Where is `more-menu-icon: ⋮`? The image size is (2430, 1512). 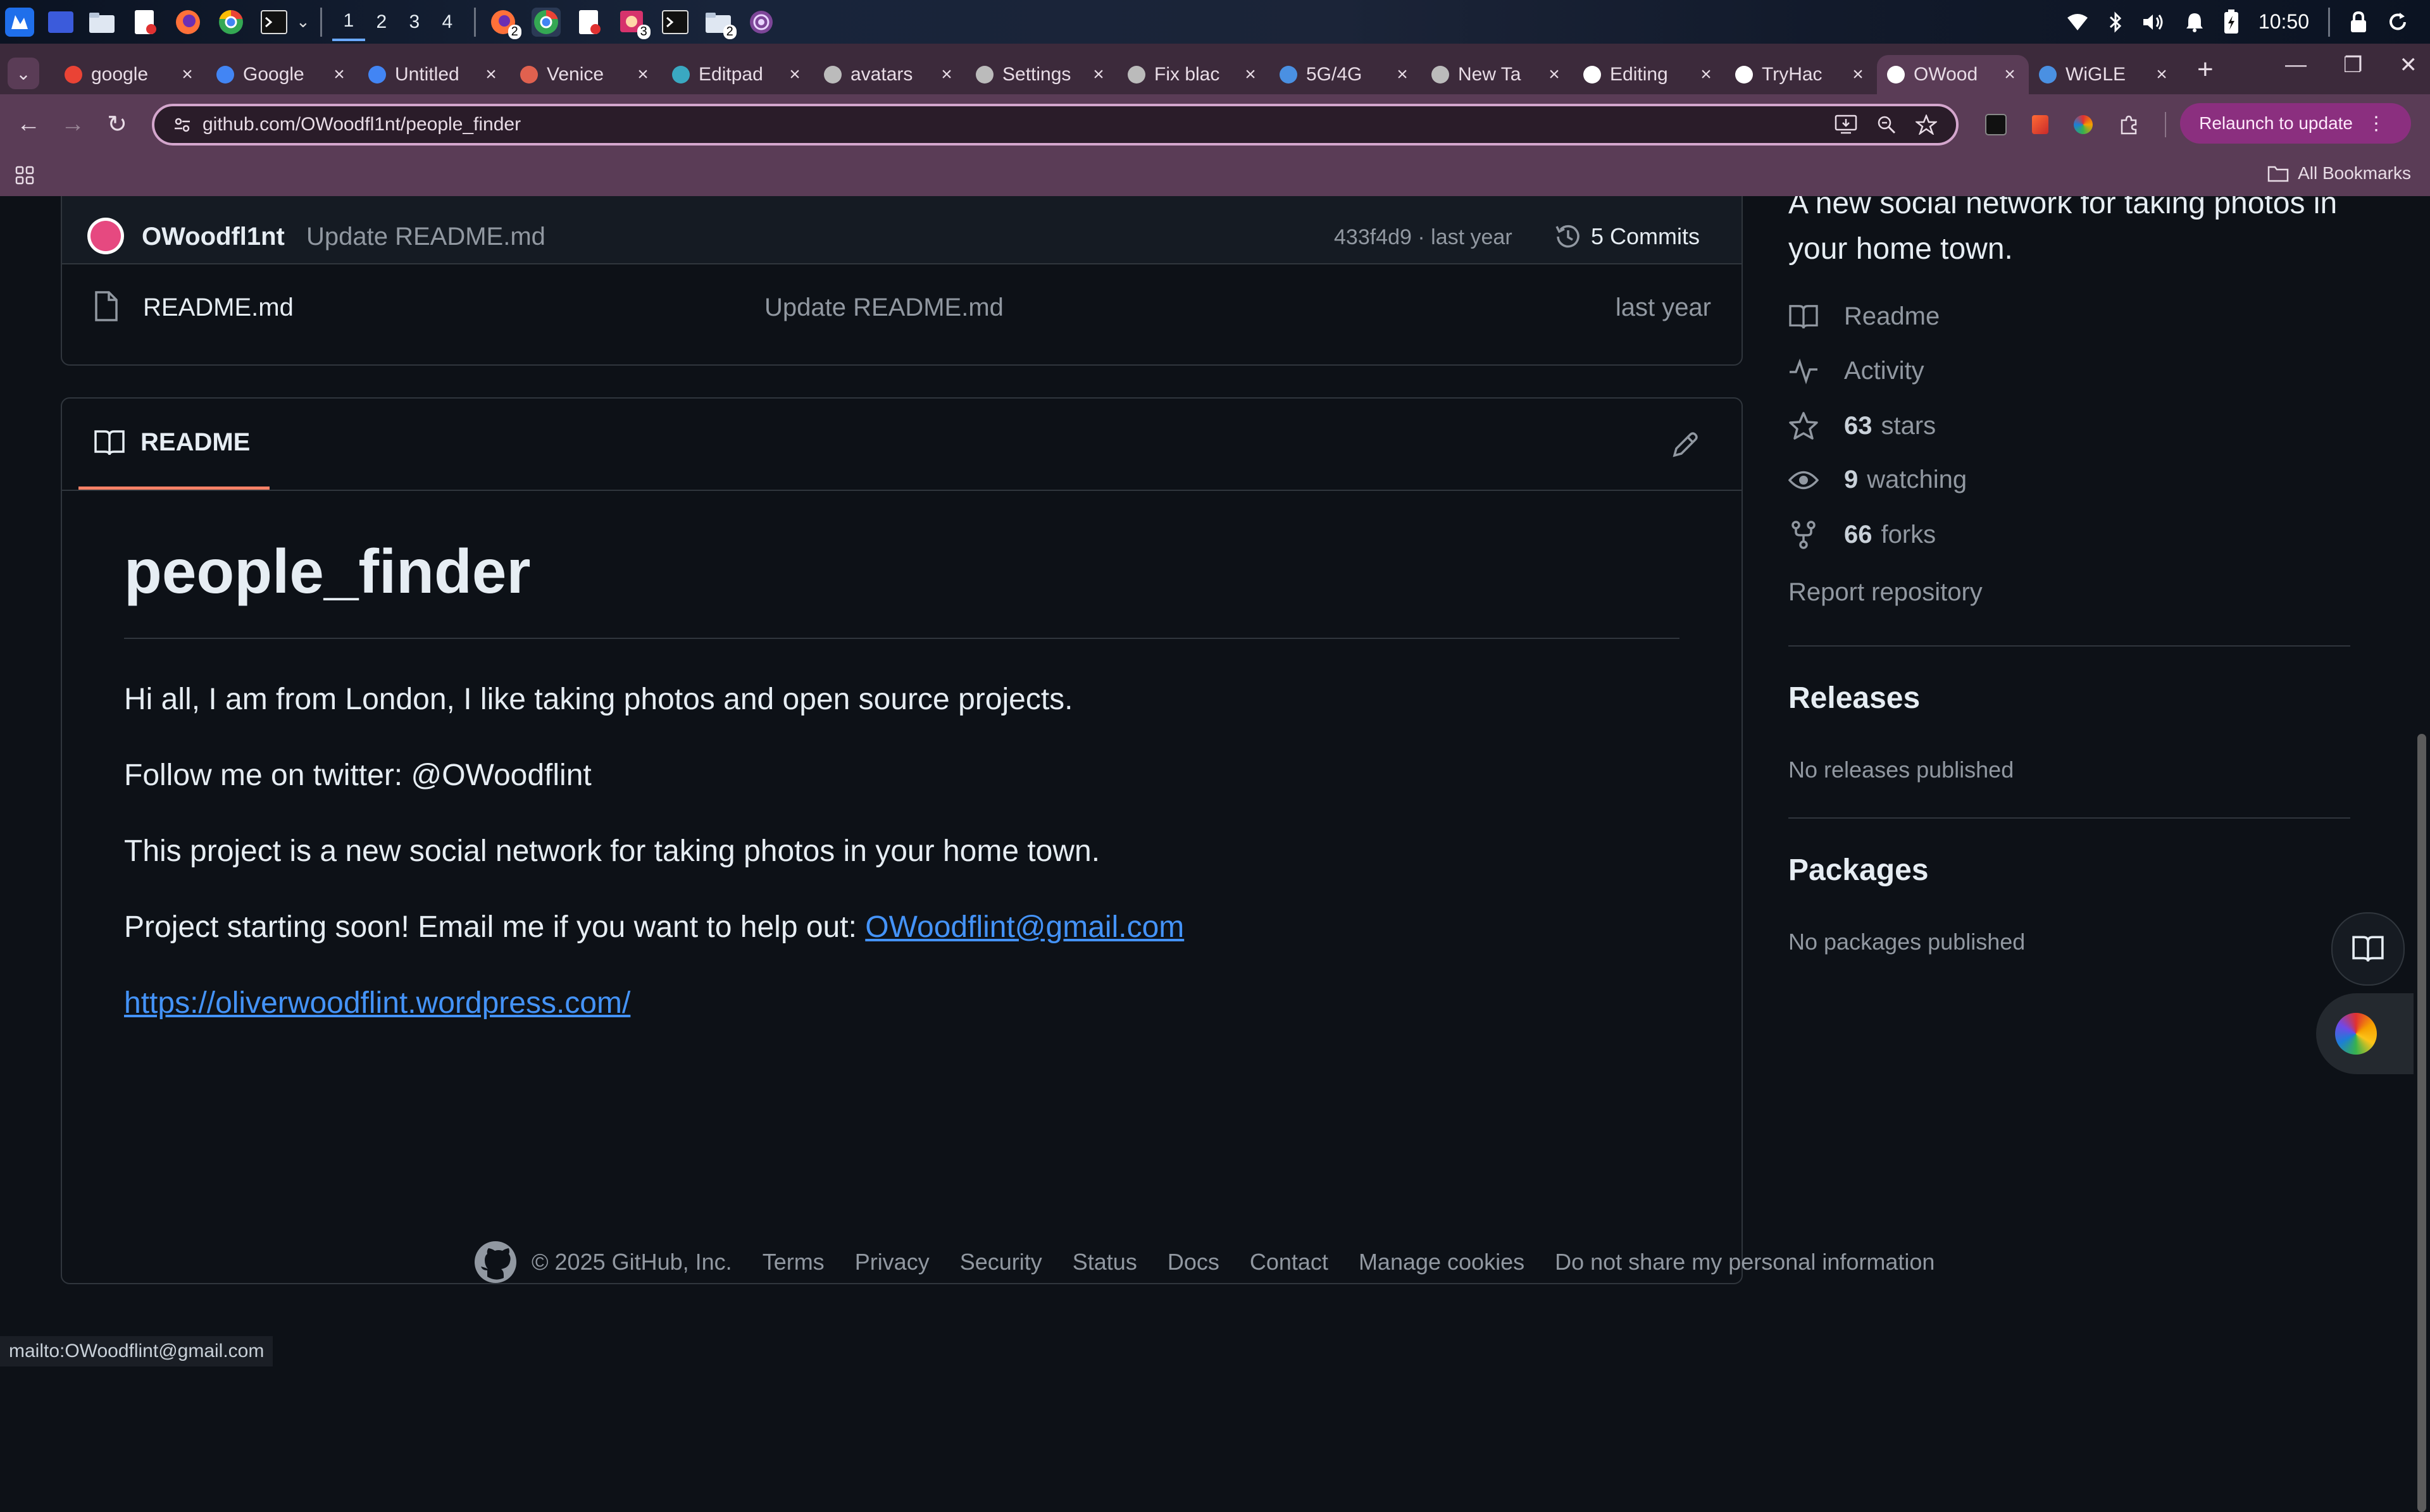 more-menu-icon: ⋮ is located at coordinates (2376, 124).